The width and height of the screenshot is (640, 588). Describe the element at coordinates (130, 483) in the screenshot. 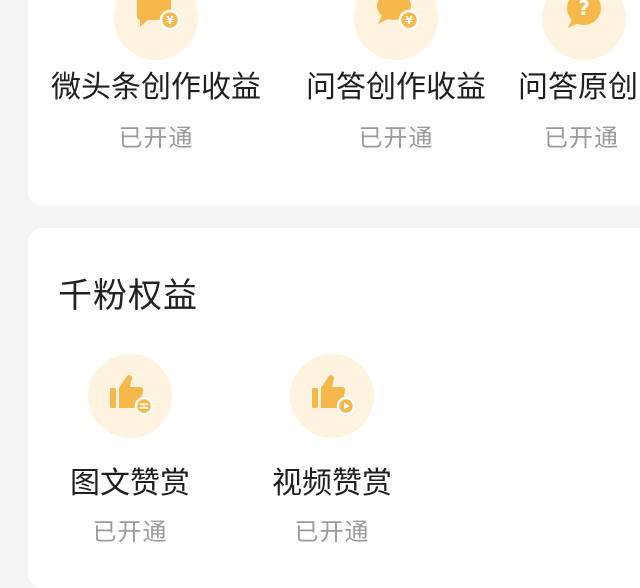

I see `benefit-label: 图文赞赏` at that location.